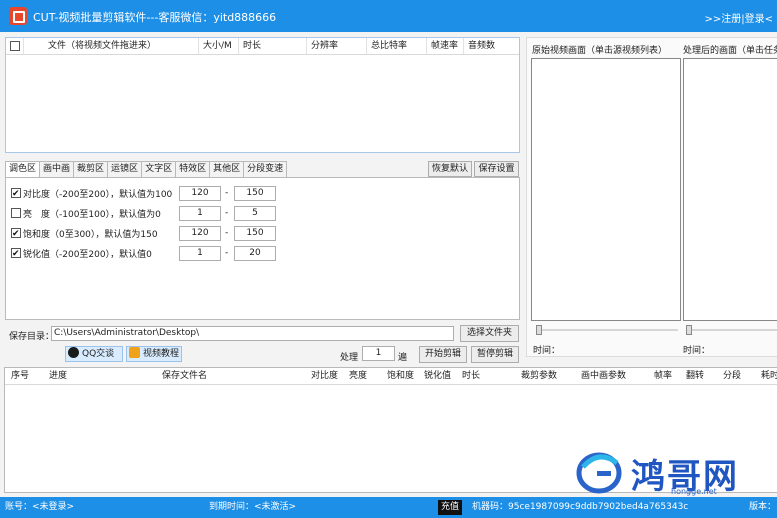 This screenshot has width=777, height=518. What do you see at coordinates (769, 376) in the screenshot?
I see `task-col-elapsed: 耗时` at bounding box center [769, 376].